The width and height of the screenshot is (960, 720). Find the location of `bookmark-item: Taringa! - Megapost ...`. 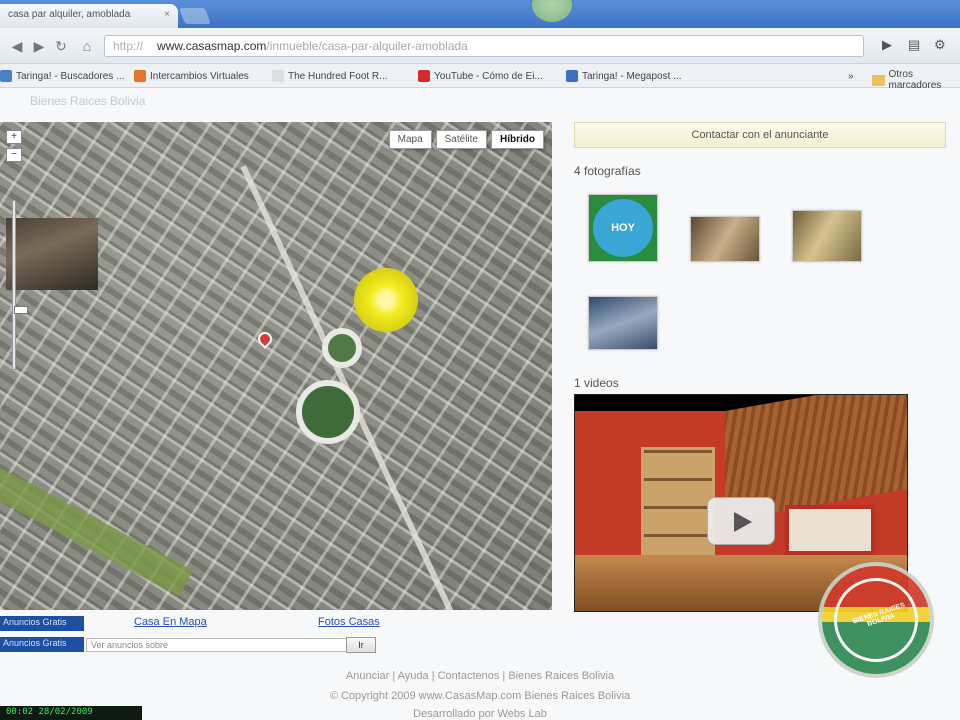

bookmark-item: Taringa! - Megapost ... is located at coordinates (624, 76).